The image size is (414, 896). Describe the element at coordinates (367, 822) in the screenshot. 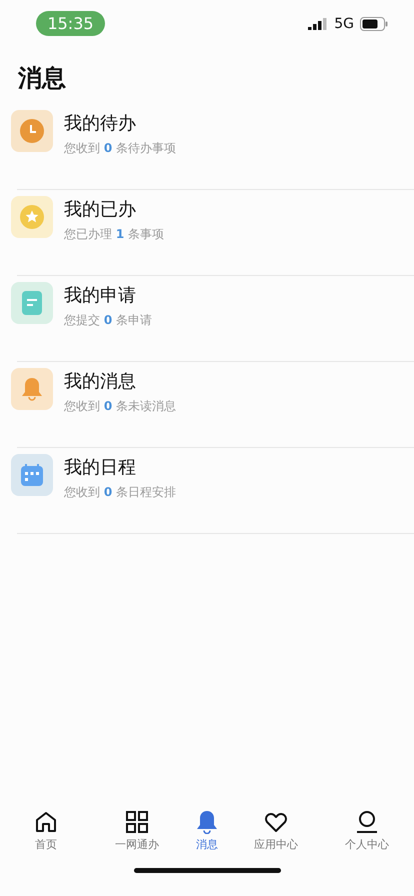

I see `person-icon` at that location.